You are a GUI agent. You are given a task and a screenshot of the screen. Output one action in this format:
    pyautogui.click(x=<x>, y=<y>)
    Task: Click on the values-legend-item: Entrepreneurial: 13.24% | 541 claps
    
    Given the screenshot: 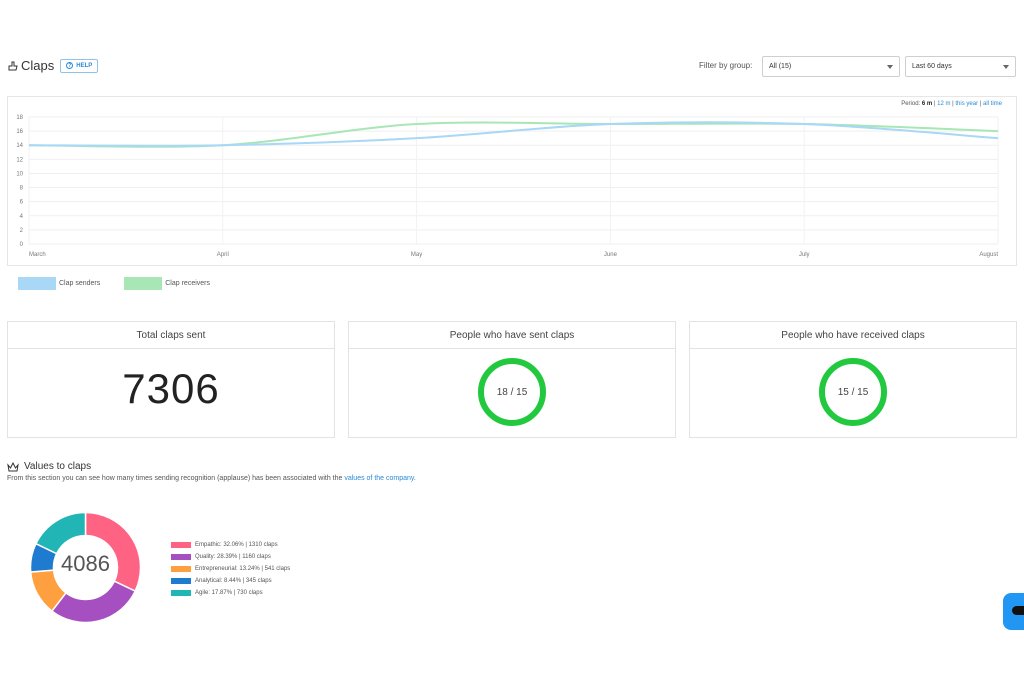 What is the action you would take?
    pyautogui.click(x=230, y=569)
    